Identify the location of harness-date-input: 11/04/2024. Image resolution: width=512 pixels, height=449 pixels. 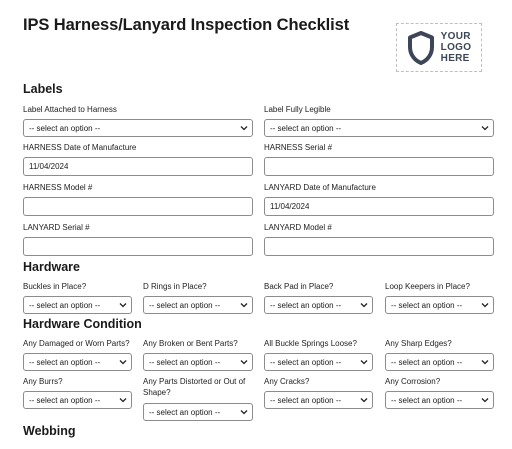
(138, 166).